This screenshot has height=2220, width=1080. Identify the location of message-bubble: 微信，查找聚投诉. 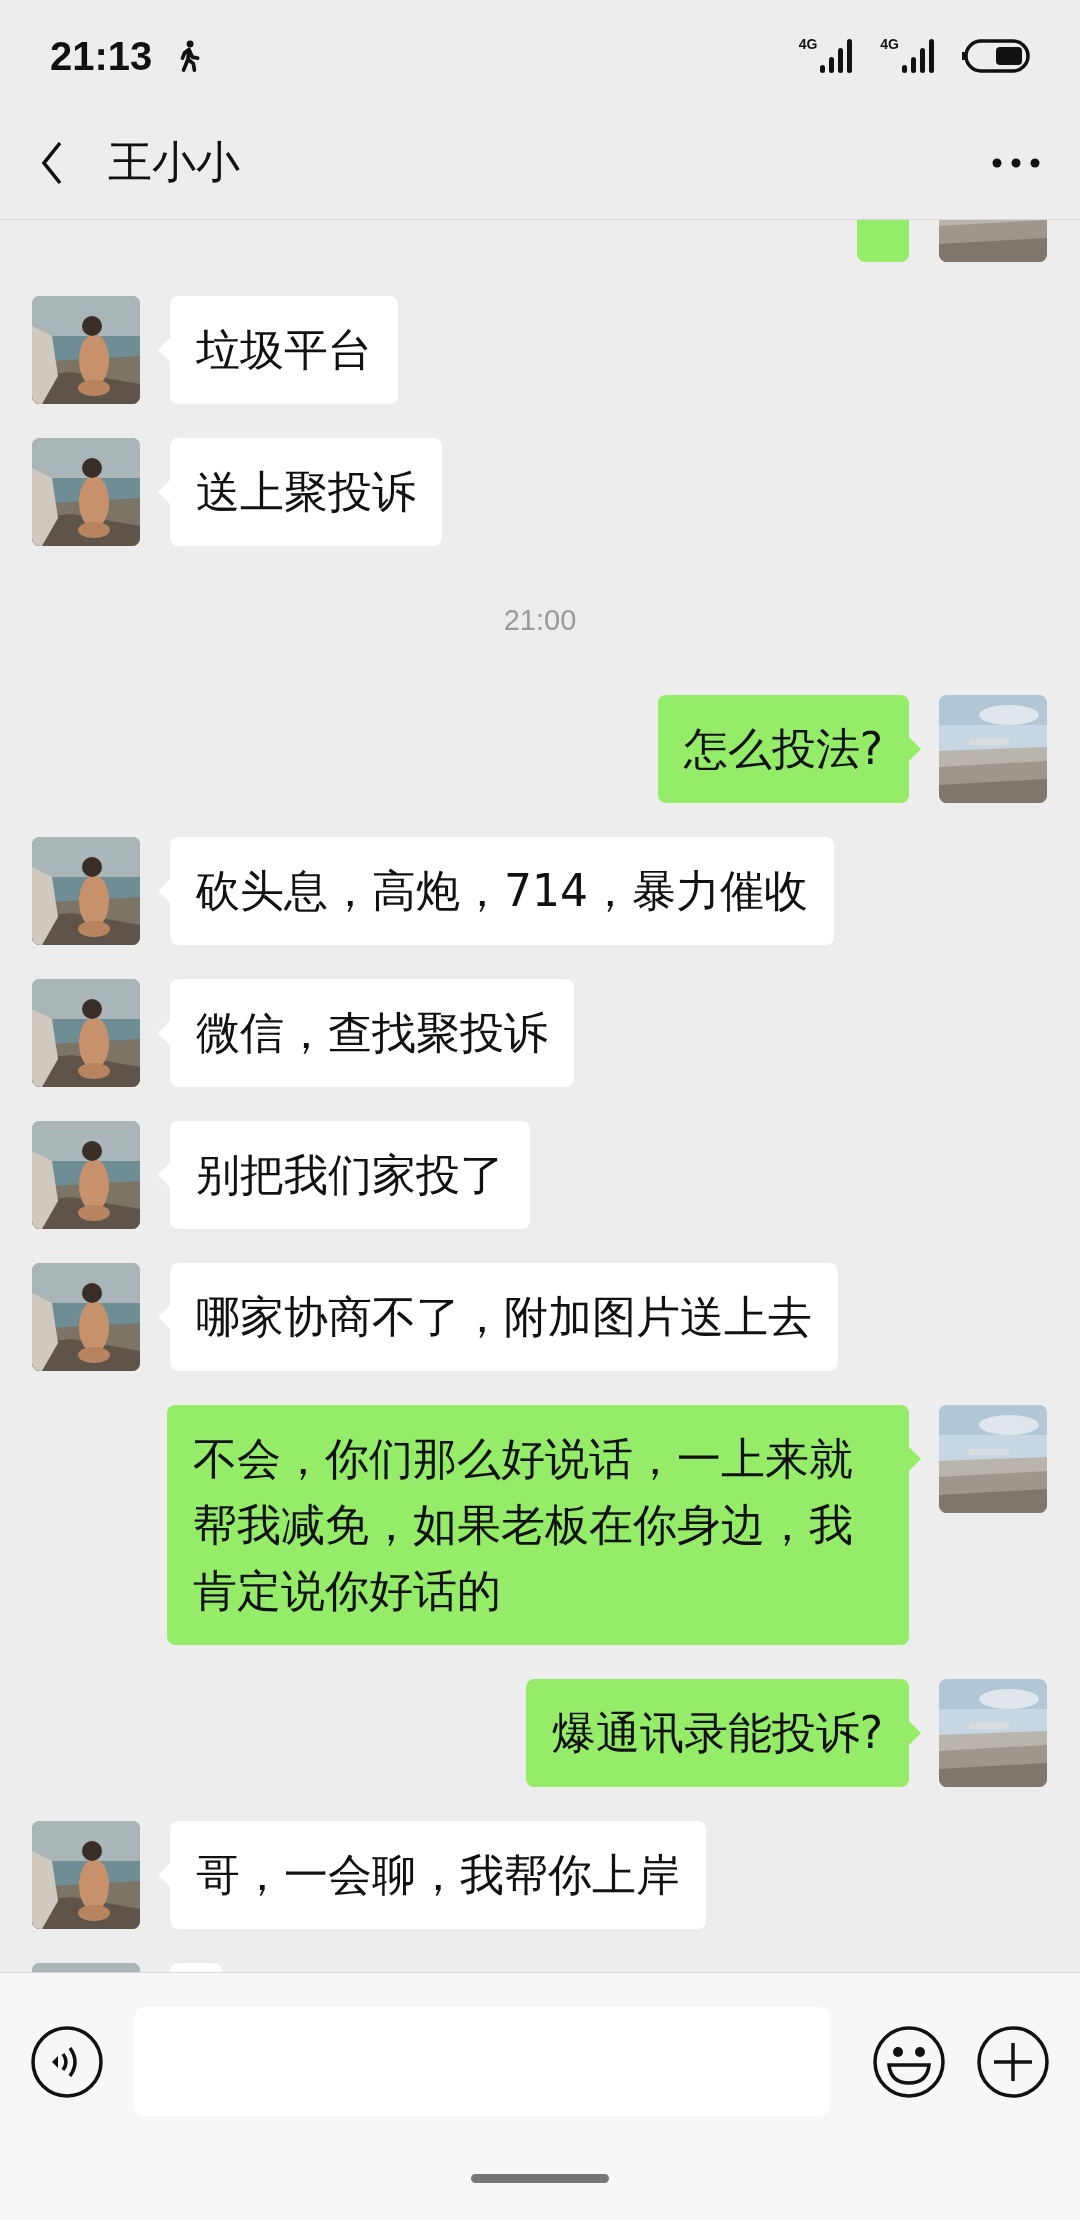
(372, 1033).